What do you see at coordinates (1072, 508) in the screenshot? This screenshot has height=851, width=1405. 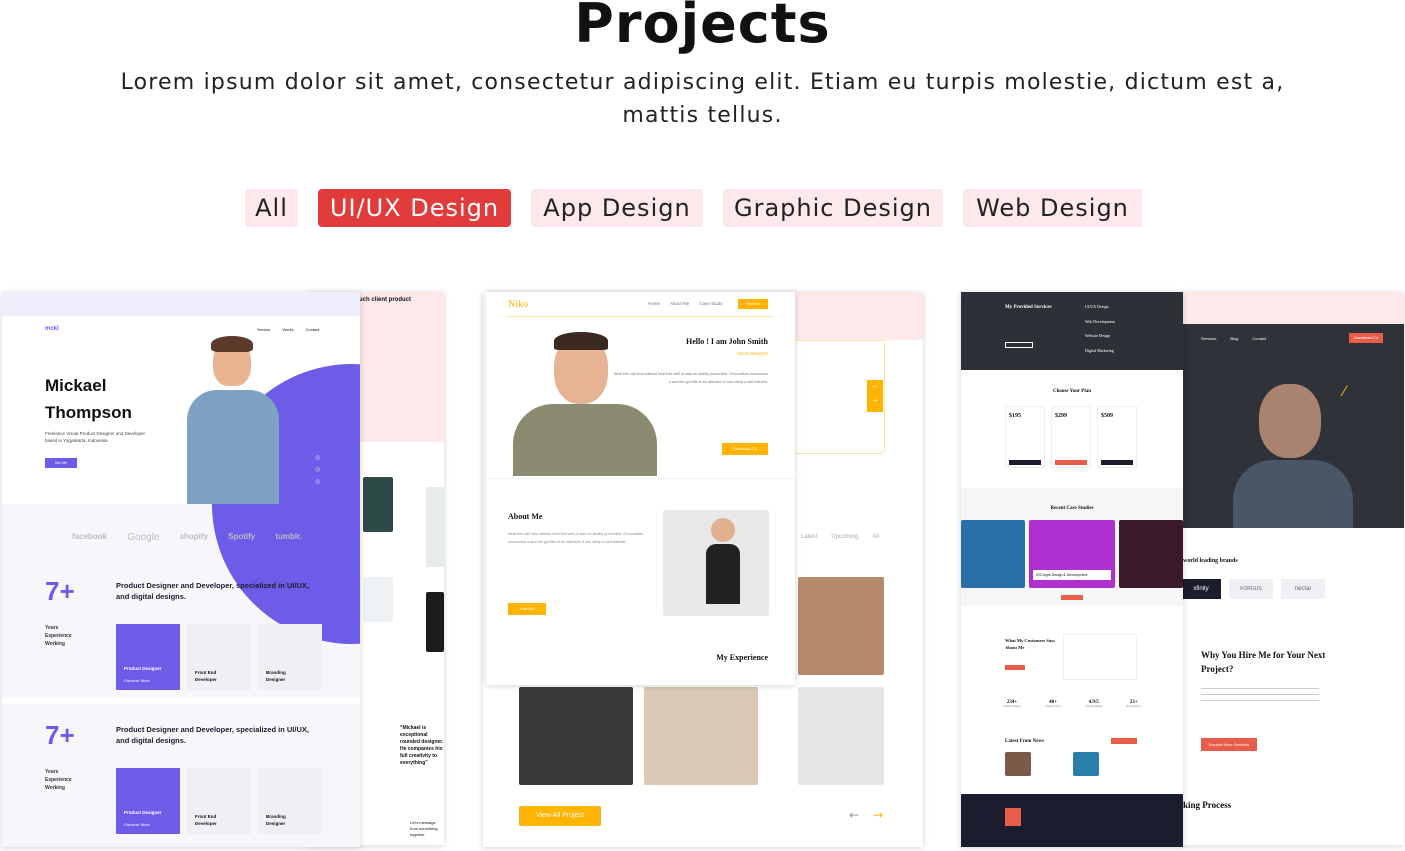 I see `project-3-case-title: Recent Case Studies` at bounding box center [1072, 508].